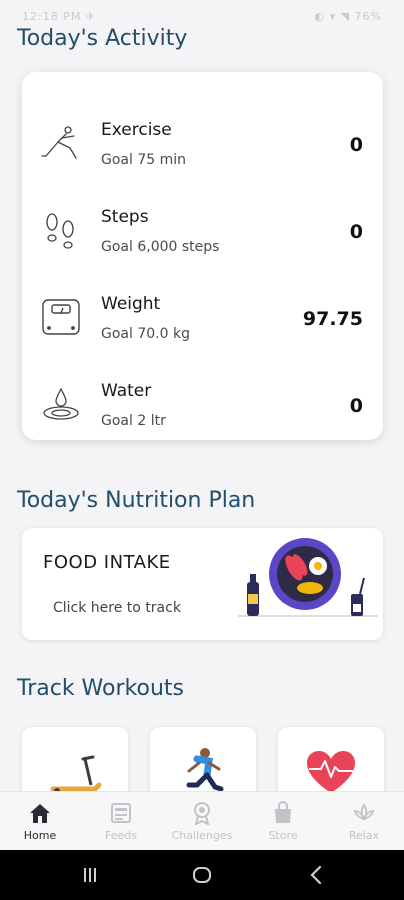  Describe the element at coordinates (136, 500) in the screenshot. I see `nutrition-section-title: Today's Nutrition Plan` at that location.